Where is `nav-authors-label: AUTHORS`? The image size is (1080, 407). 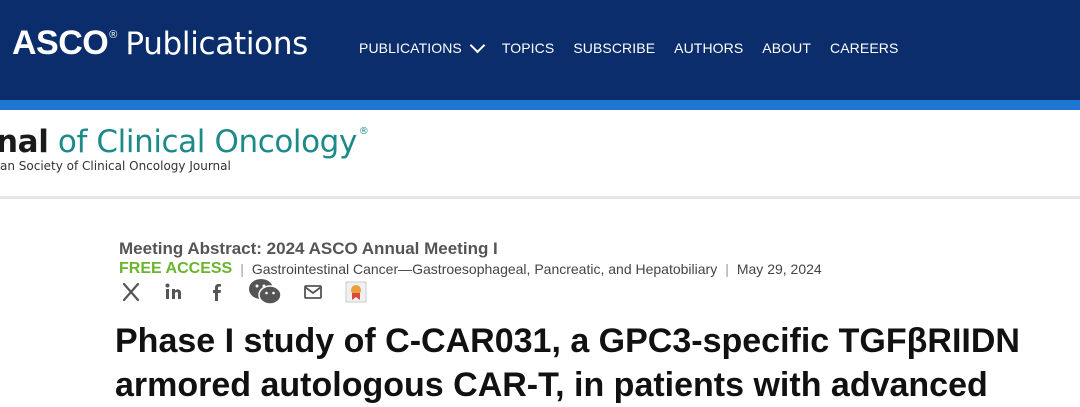
nav-authors-label: AUTHORS is located at coordinates (709, 48).